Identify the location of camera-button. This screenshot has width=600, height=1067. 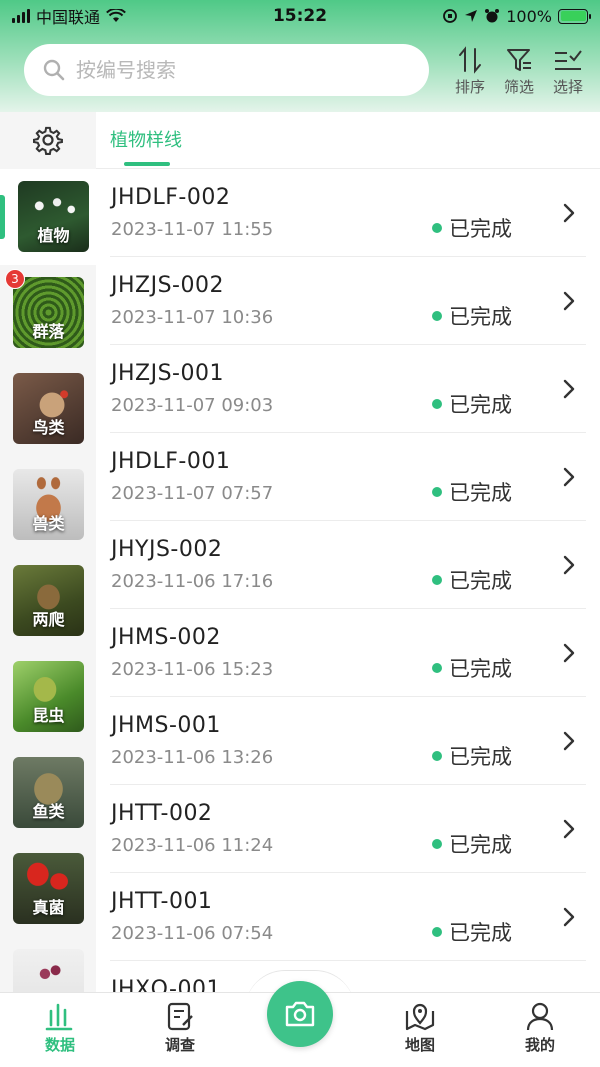
(300, 1014).